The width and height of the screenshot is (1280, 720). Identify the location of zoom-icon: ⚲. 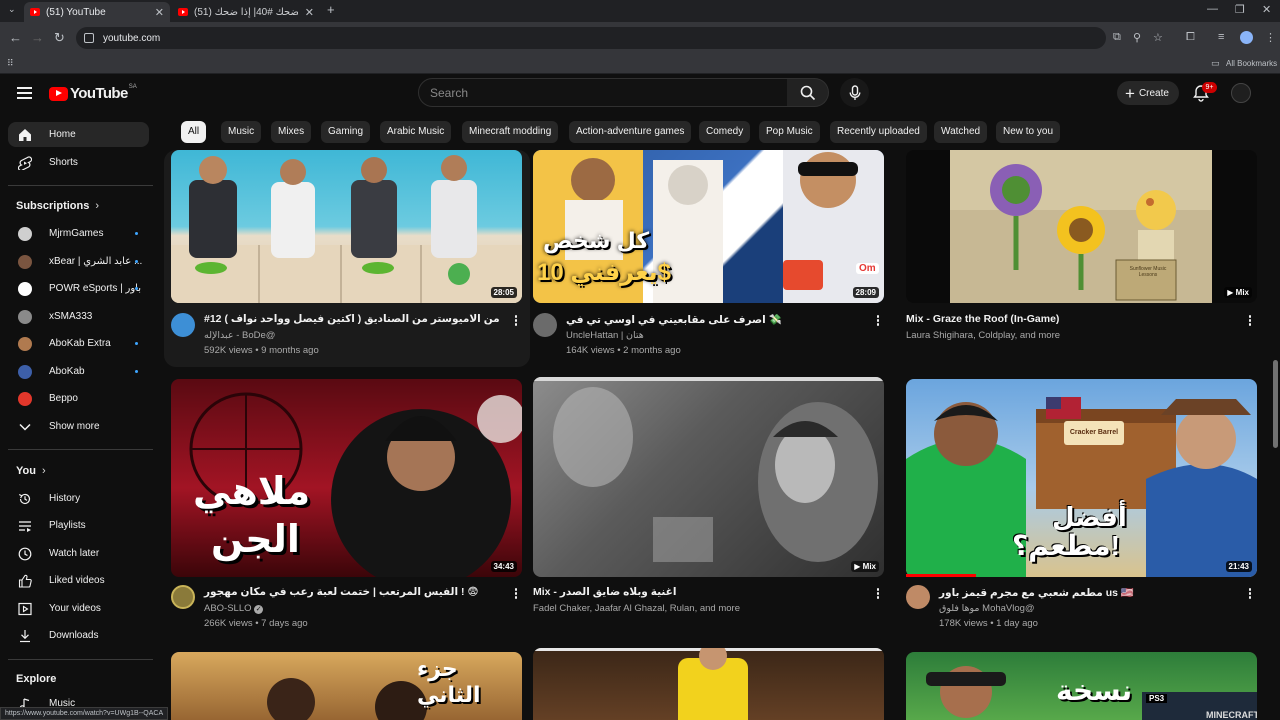
(1137, 37).